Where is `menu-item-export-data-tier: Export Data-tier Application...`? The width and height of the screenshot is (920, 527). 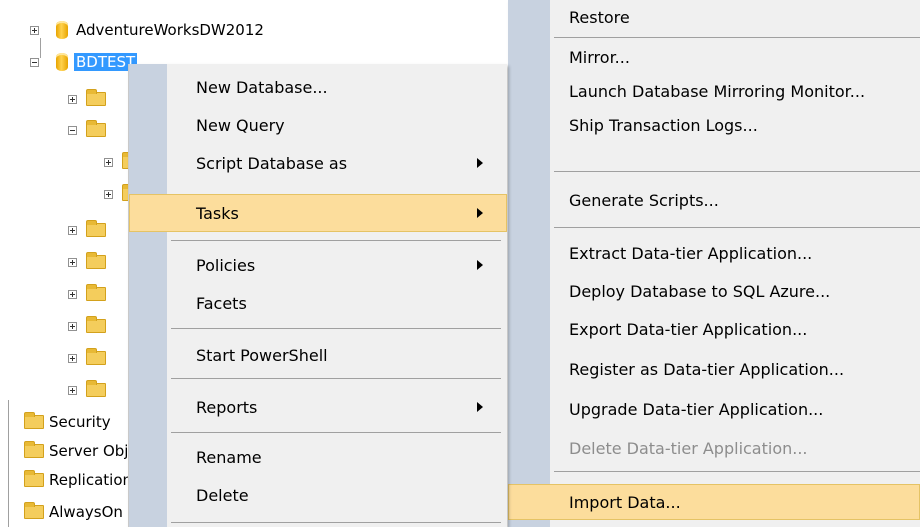
menu-item-export-data-tier: Export Data-tier Application... is located at coordinates (714, 329).